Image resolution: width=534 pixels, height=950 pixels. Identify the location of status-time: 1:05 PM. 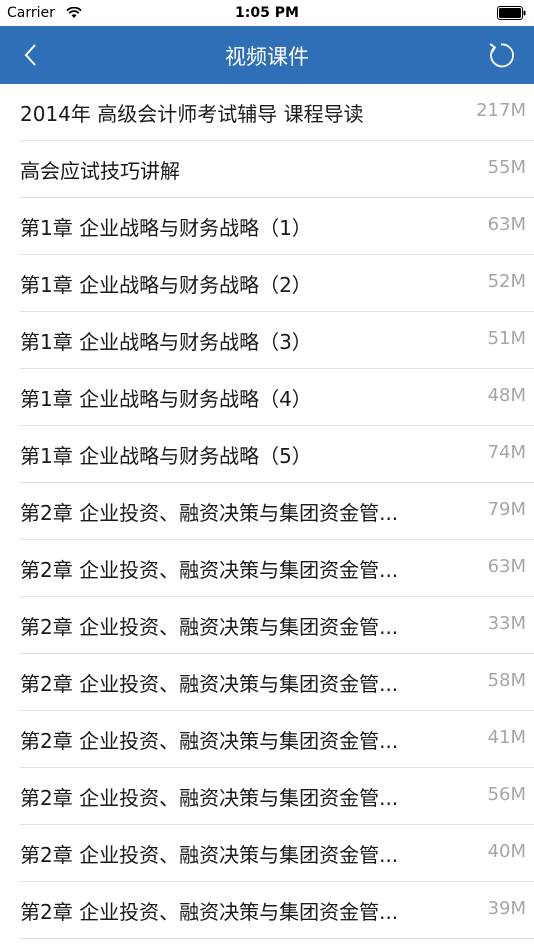
(267, 13).